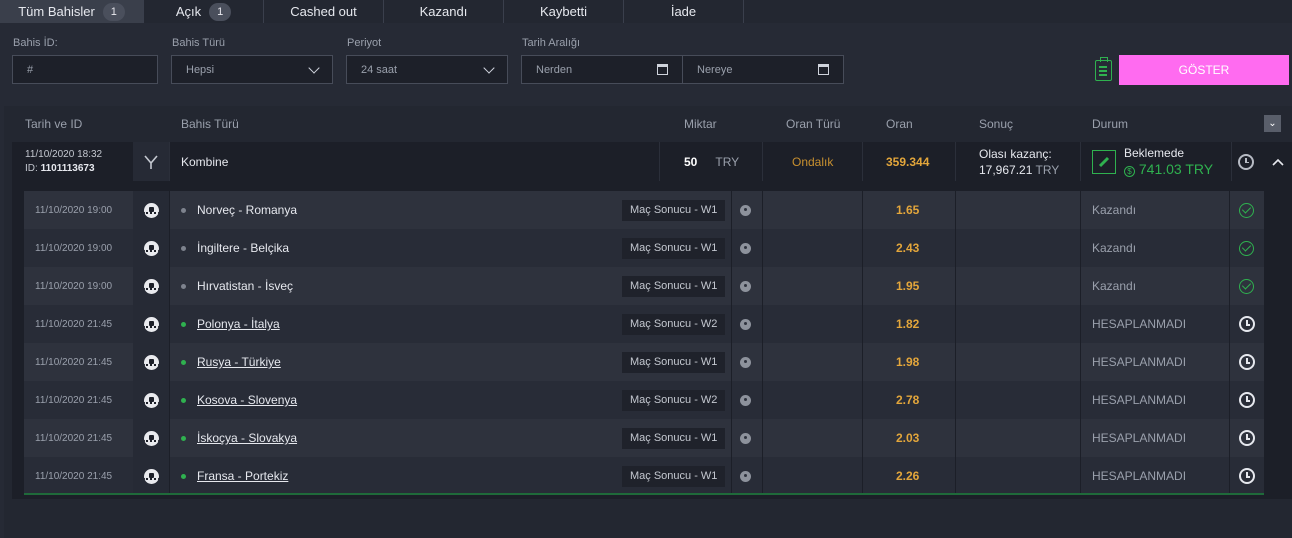 This screenshot has height=538, width=1292. I want to click on event-odds: 1.65, so click(908, 210).